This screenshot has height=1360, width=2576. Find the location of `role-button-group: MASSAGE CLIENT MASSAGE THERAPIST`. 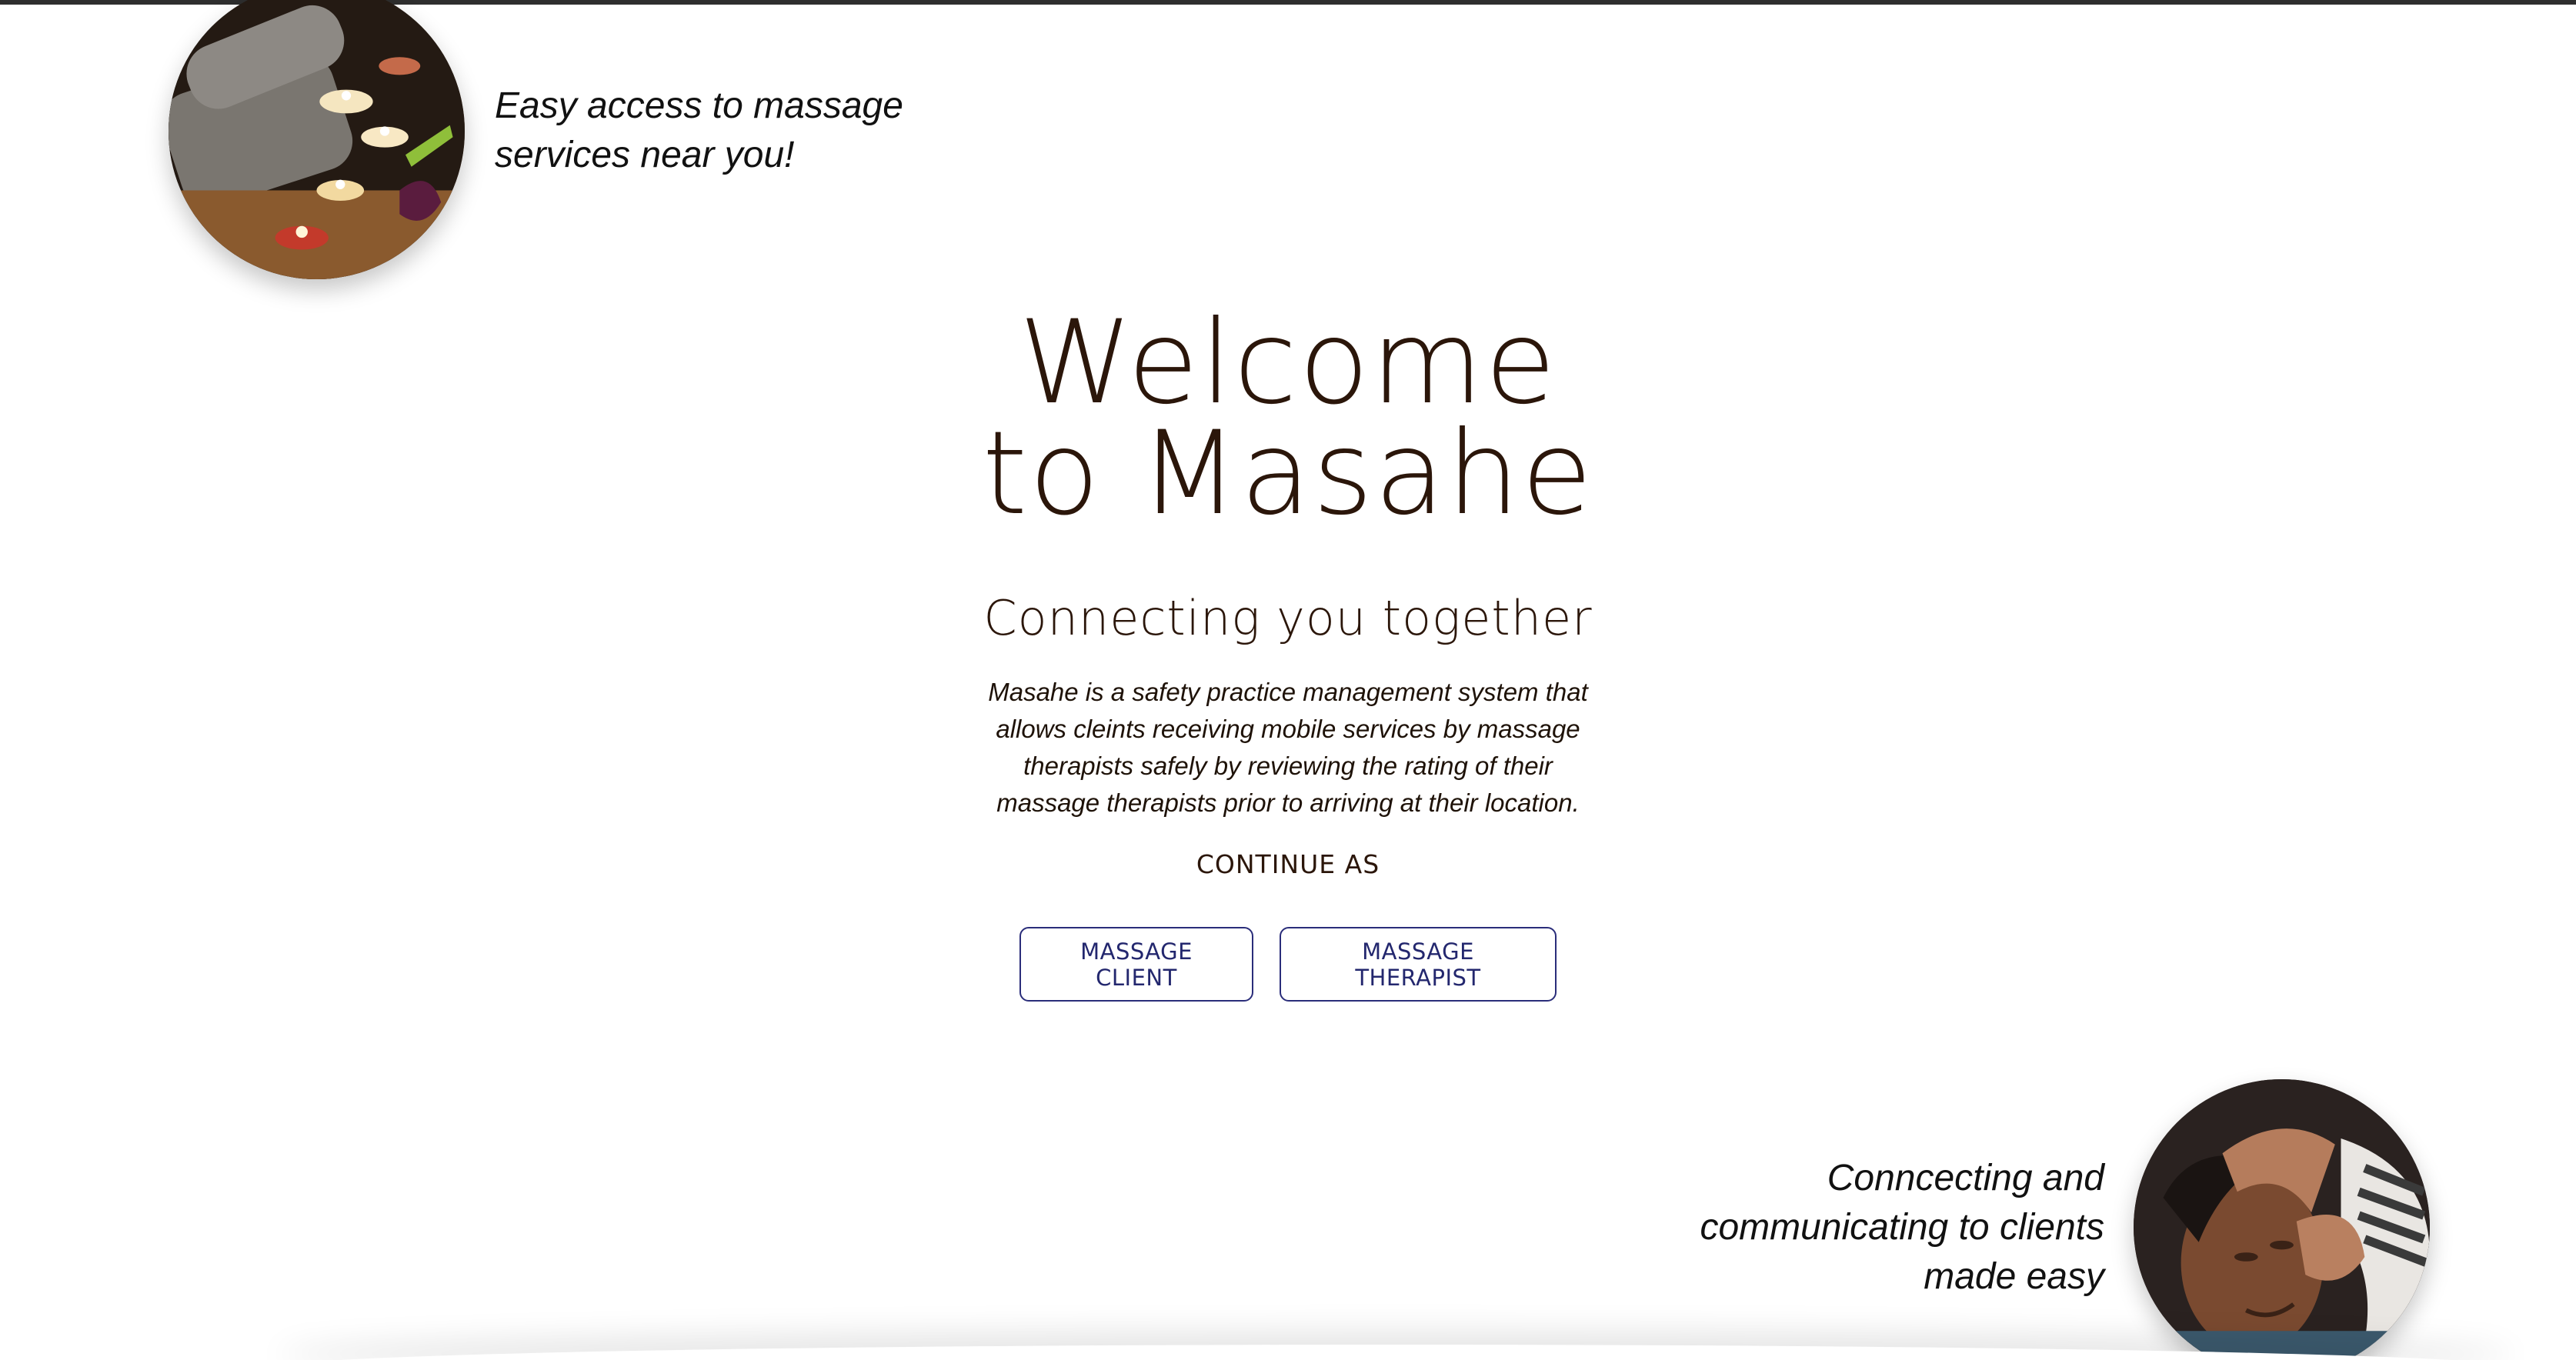

role-button-group: MASSAGE CLIENT MASSAGE THERAPIST is located at coordinates (1288, 965).